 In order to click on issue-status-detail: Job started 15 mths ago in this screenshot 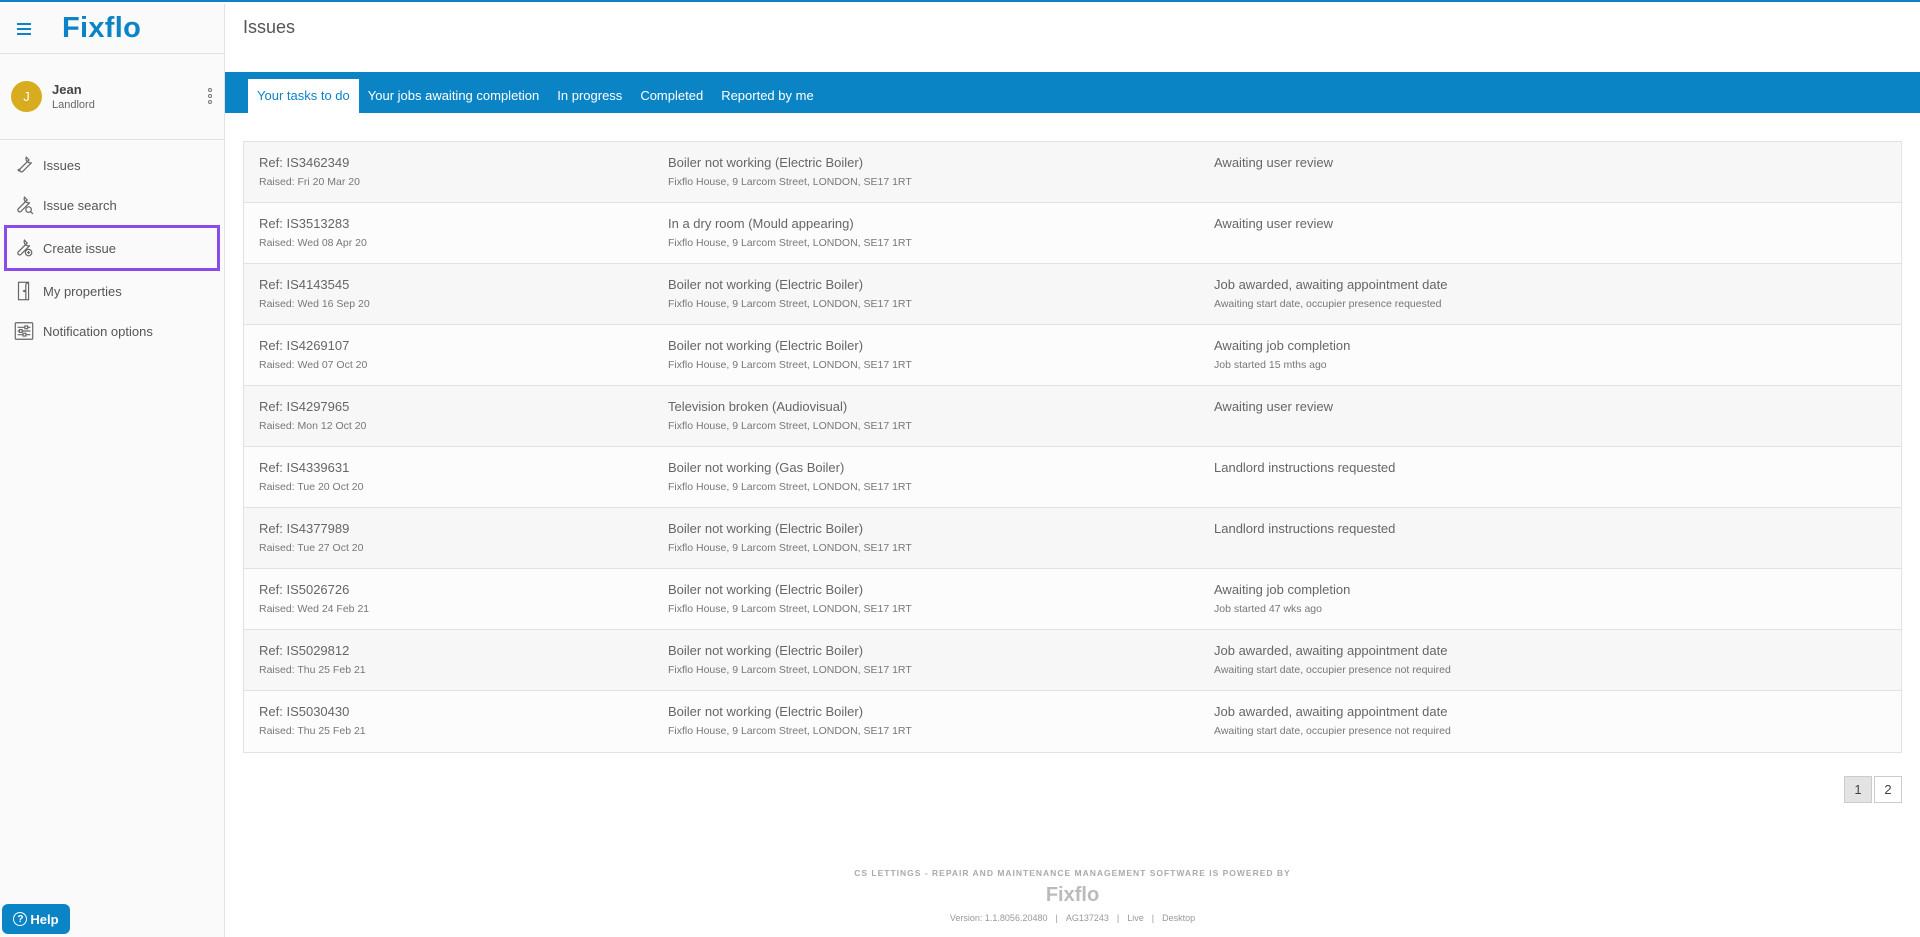, I will do `click(1270, 365)`.